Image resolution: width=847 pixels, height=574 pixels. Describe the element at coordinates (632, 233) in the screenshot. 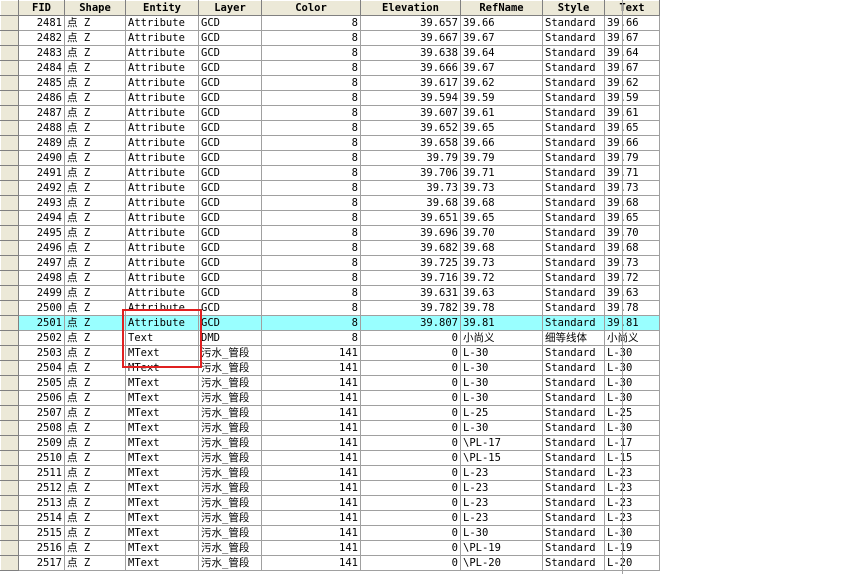

I see `cell-text: 39.70` at that location.